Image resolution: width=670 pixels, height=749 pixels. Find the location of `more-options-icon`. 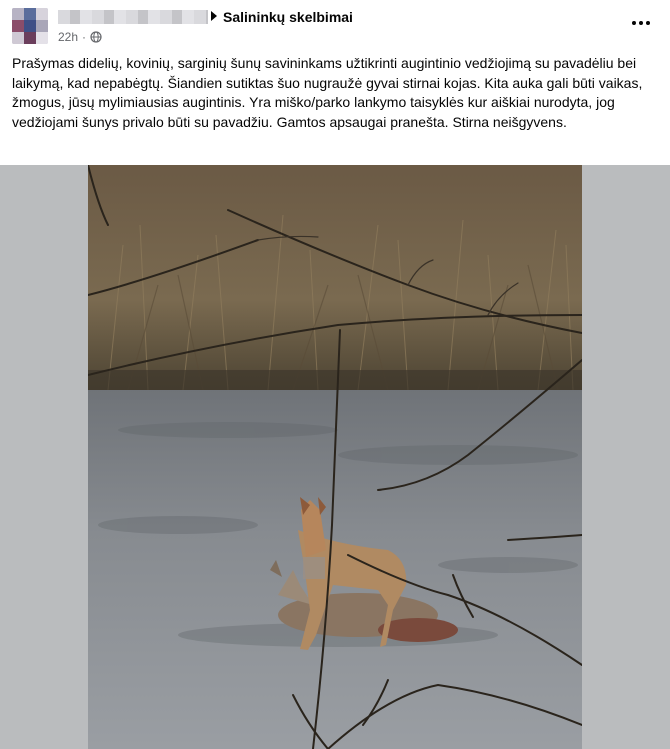

more-options-icon is located at coordinates (641, 23).